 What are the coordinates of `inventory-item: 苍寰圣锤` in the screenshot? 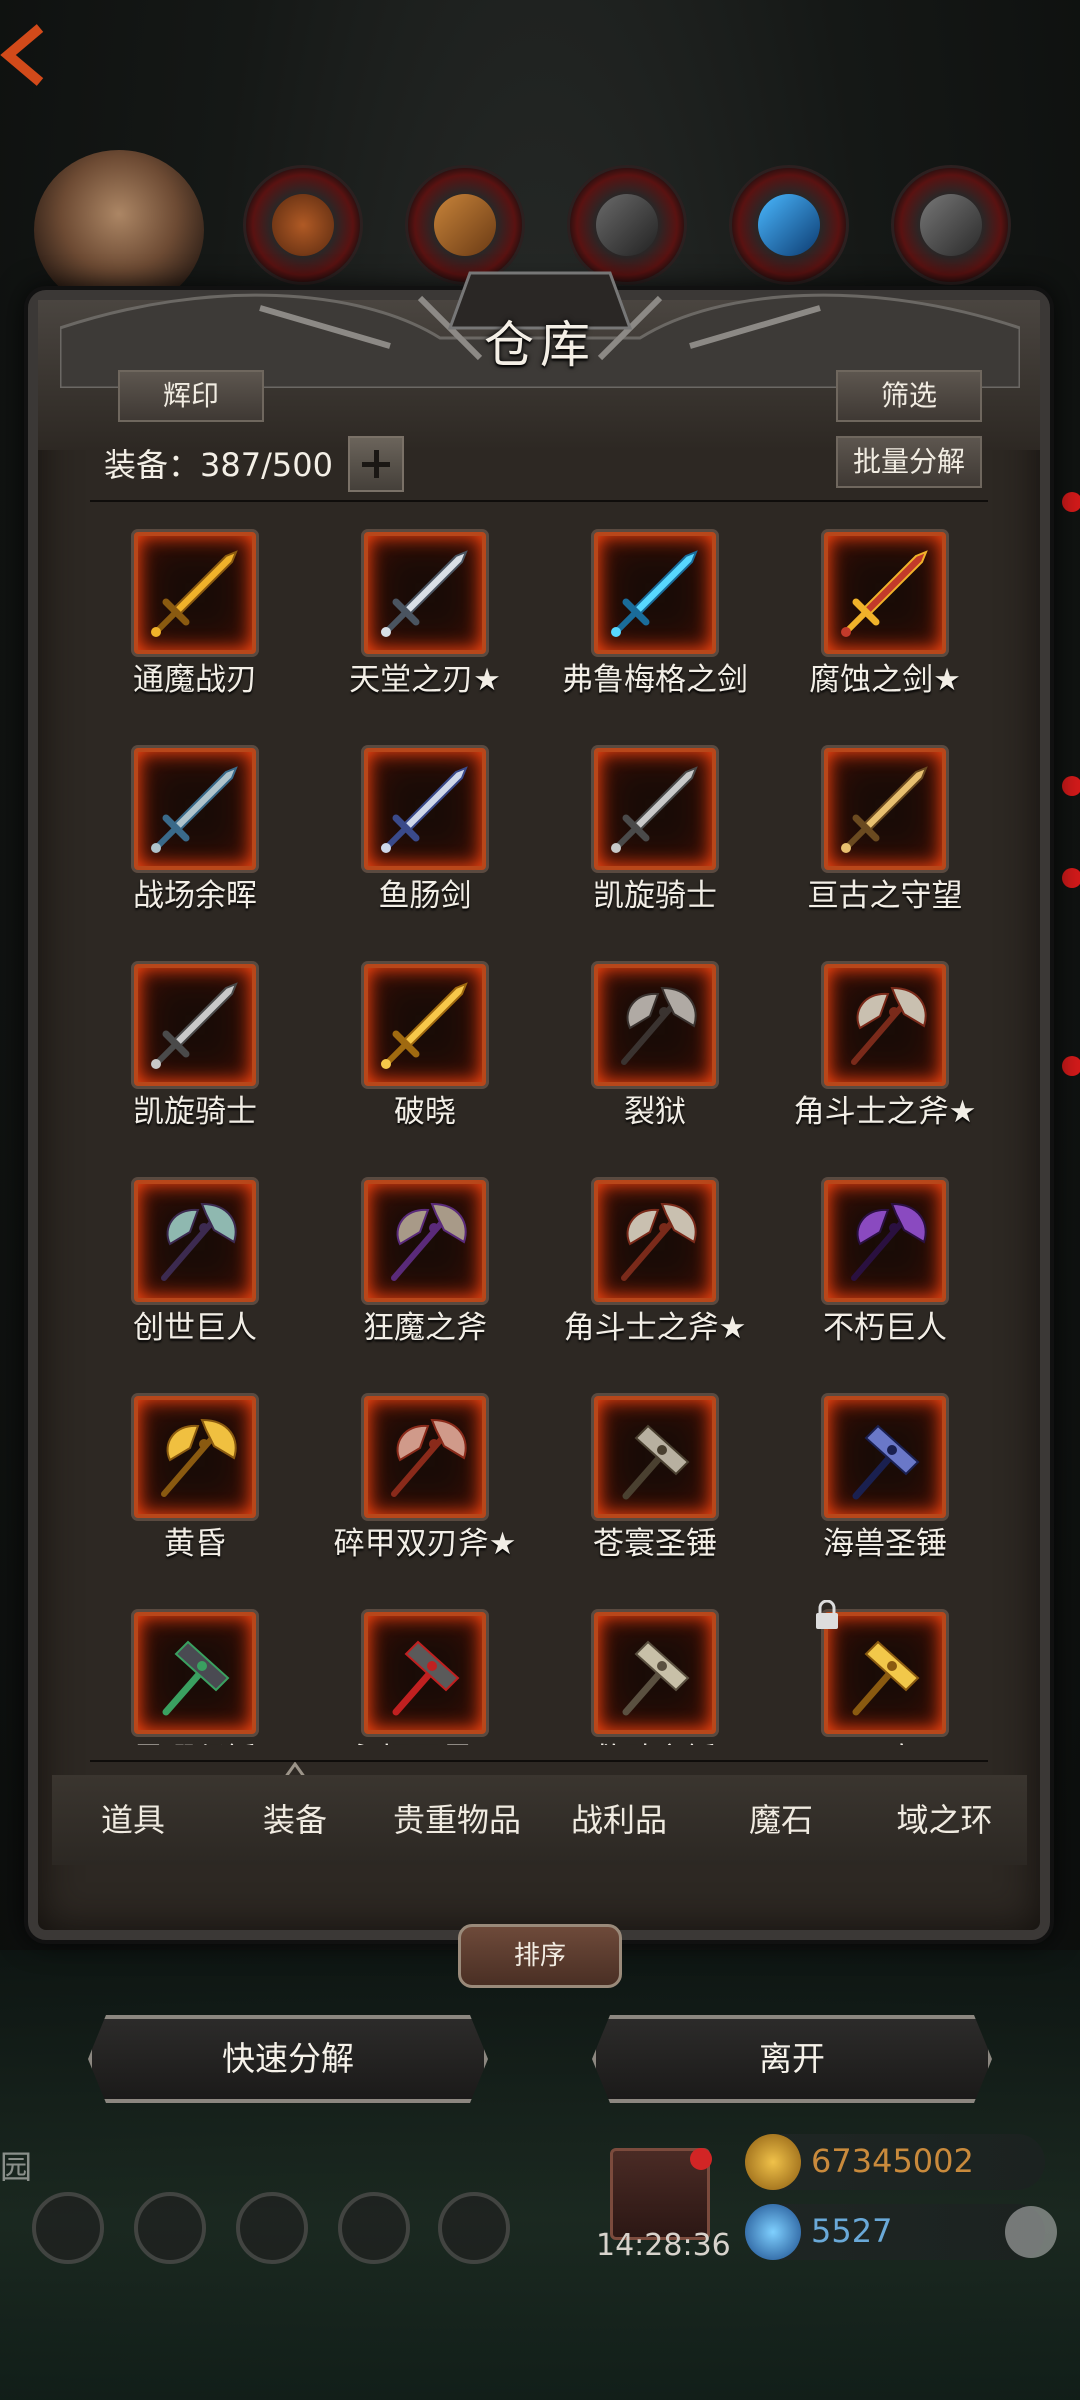 It's located at (655, 1492).